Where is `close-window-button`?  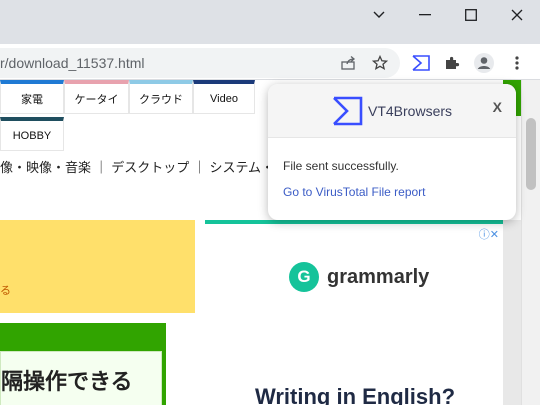
close-window-button is located at coordinates (517, 15).